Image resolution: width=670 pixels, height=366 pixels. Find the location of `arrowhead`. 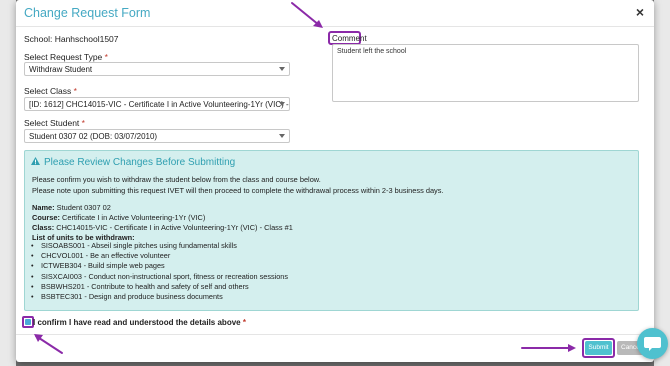

arrowhead is located at coordinates (572, 348).